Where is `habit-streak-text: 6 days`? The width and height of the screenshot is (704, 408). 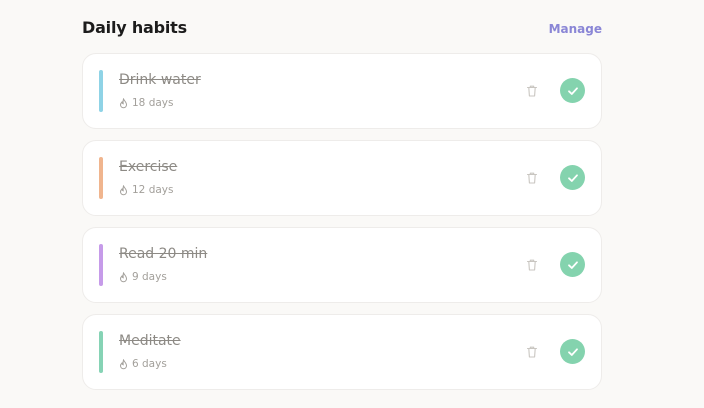
habit-streak-text: 6 days is located at coordinates (149, 364).